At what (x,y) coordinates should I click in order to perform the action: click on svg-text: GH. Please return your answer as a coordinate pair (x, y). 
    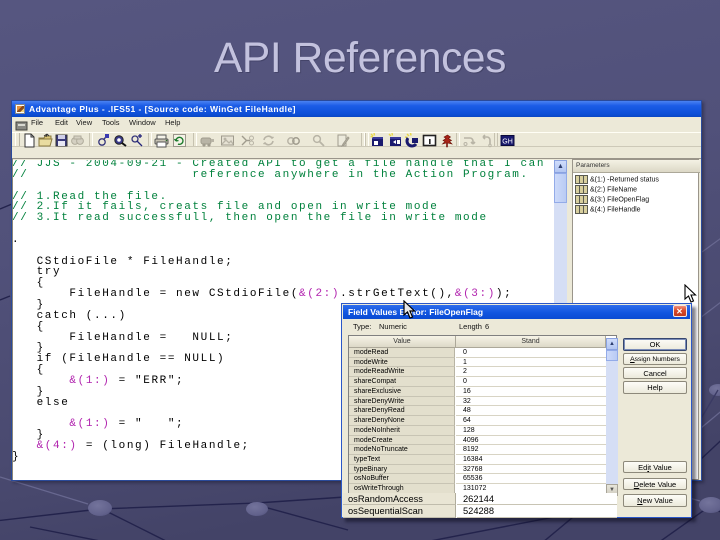
    Looking at the image, I should click on (507, 142).